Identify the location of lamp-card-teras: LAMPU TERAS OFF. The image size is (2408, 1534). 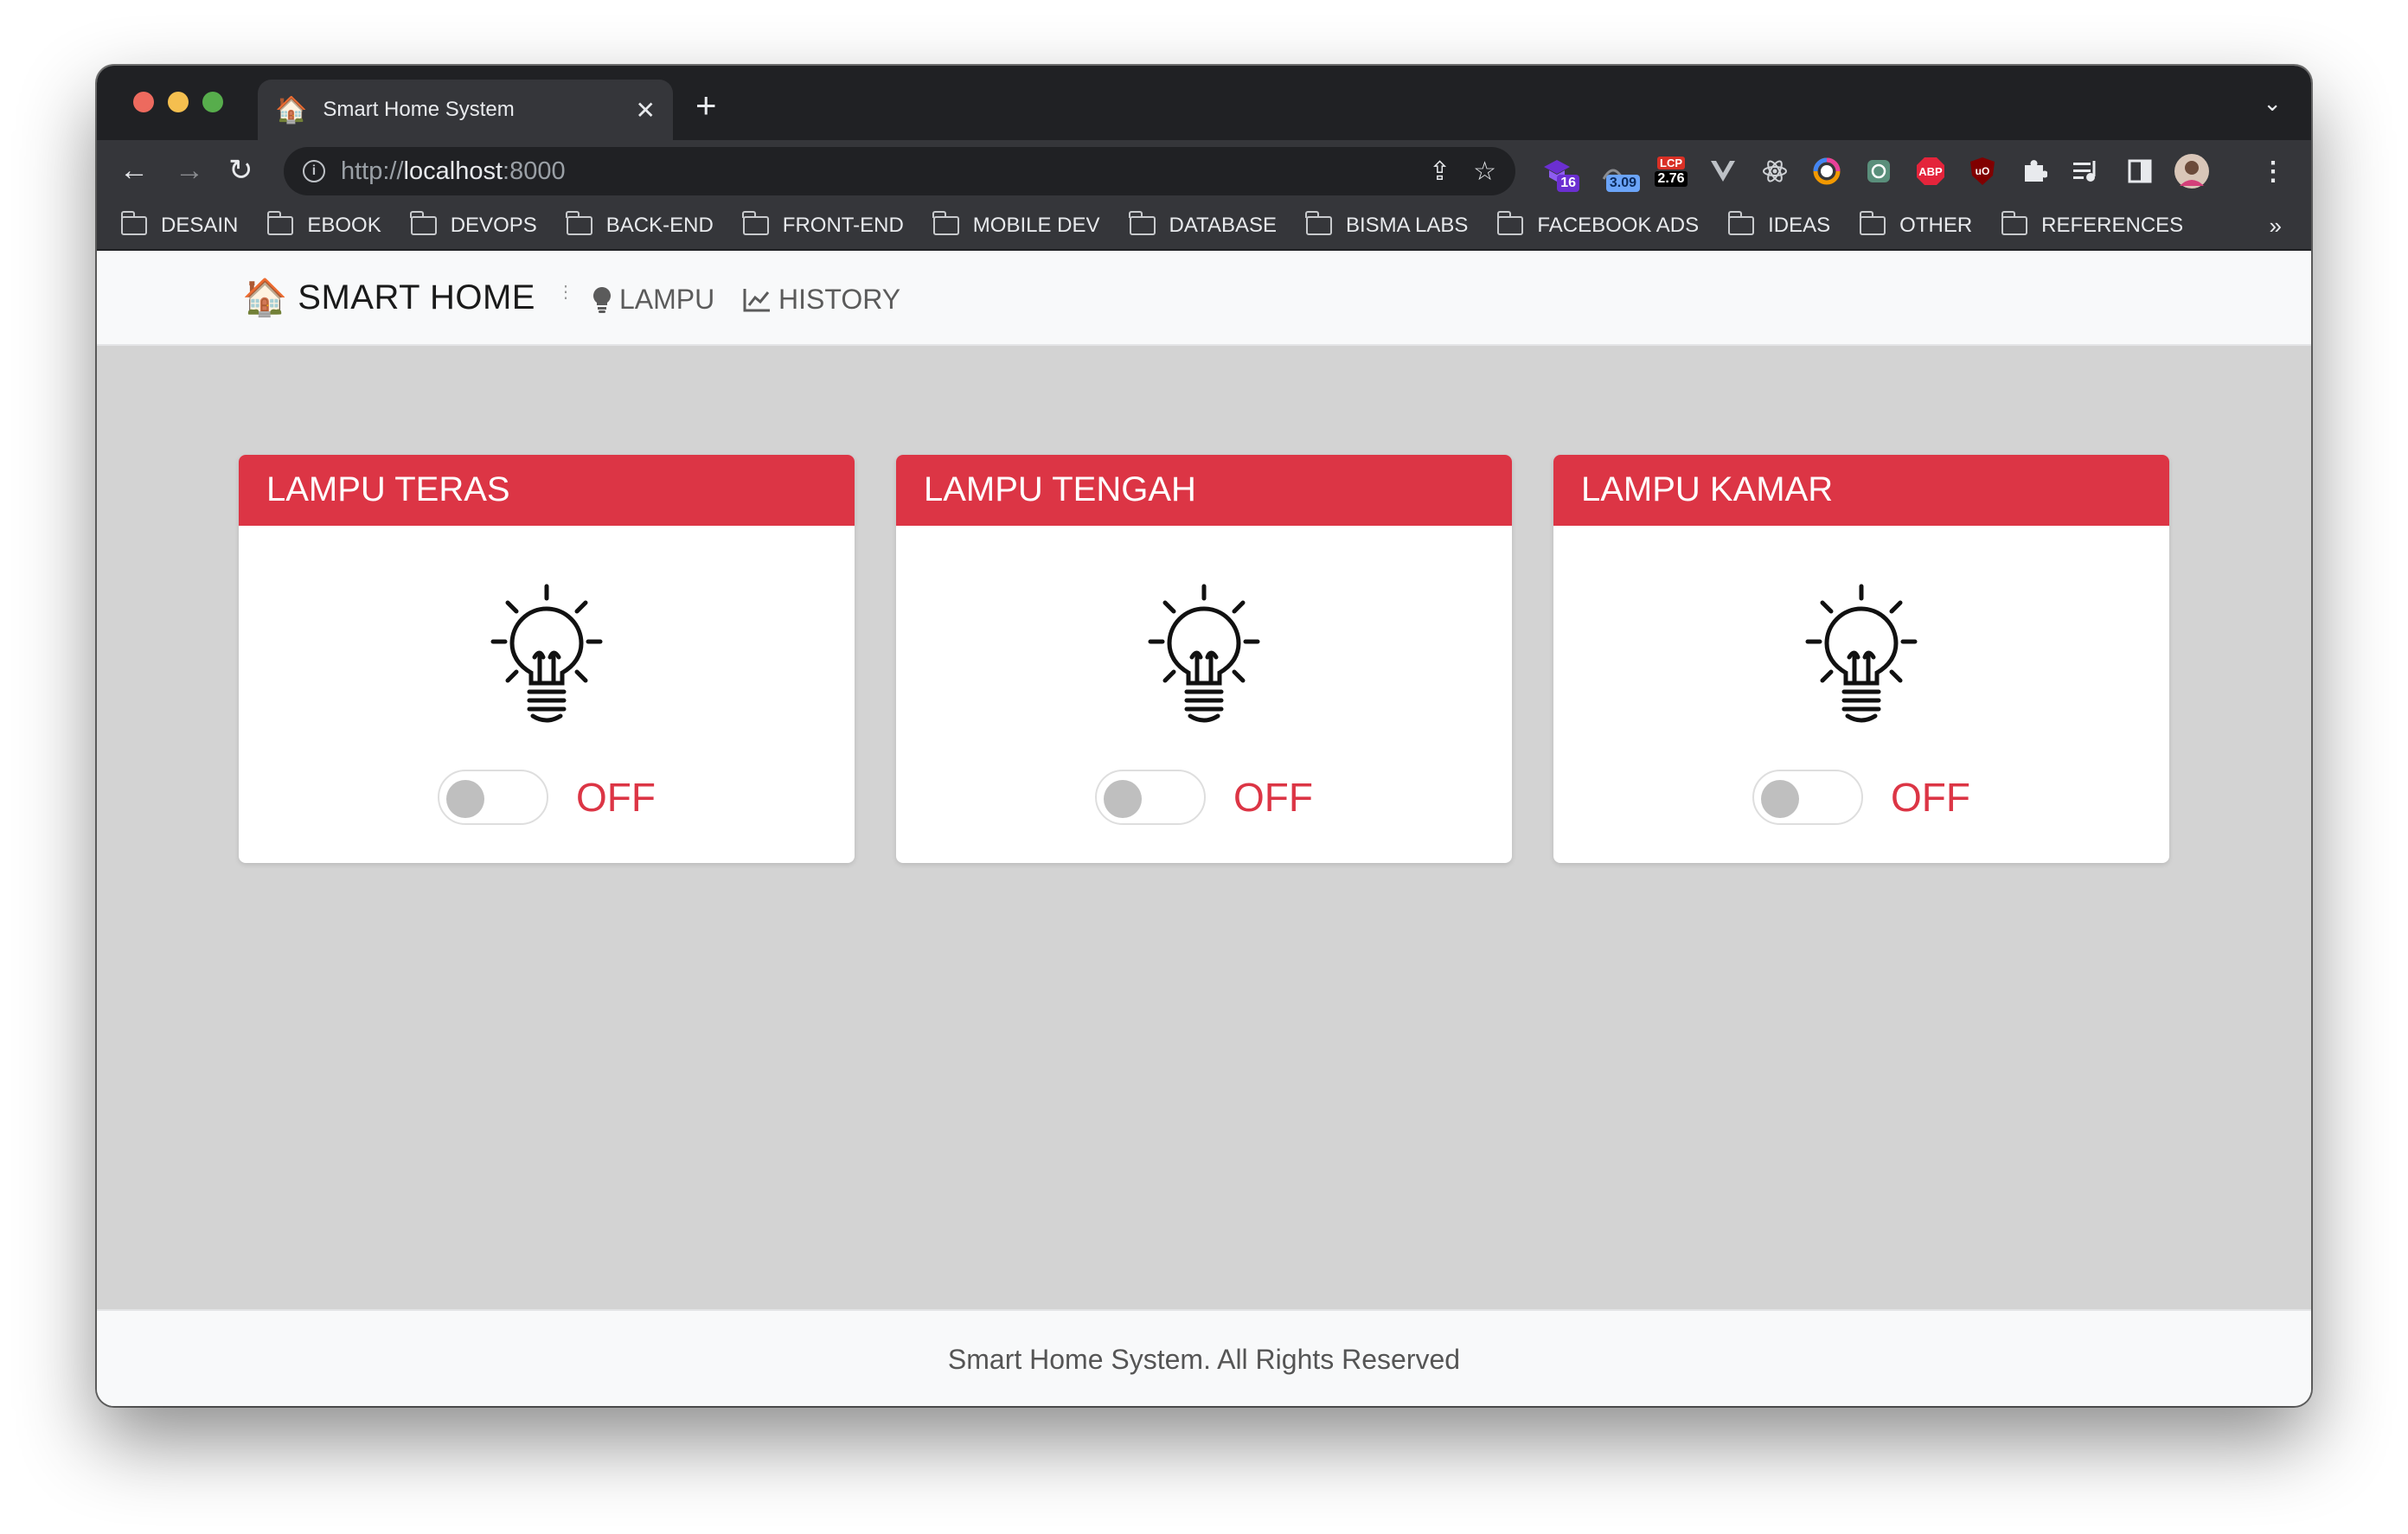
(547, 659).